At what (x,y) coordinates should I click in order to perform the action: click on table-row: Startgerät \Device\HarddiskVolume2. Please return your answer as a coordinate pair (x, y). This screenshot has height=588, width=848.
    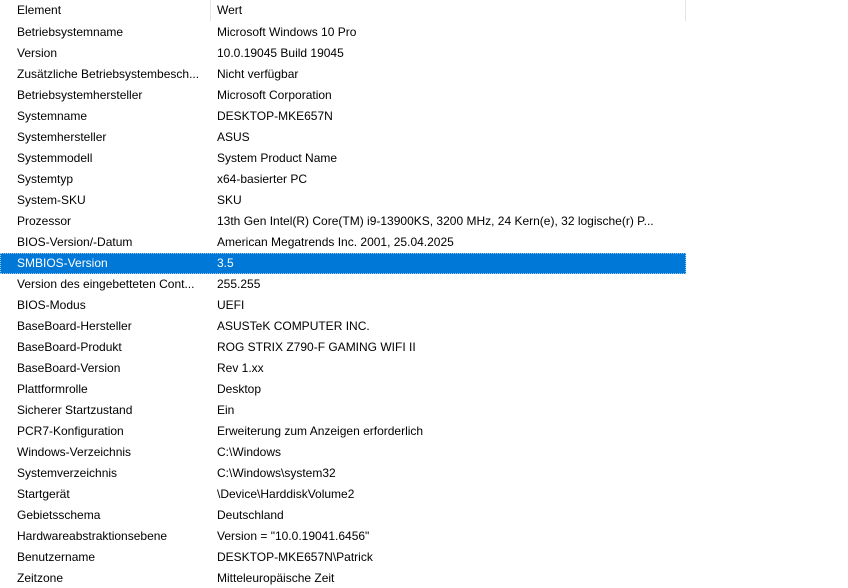
    Looking at the image, I should click on (343, 494).